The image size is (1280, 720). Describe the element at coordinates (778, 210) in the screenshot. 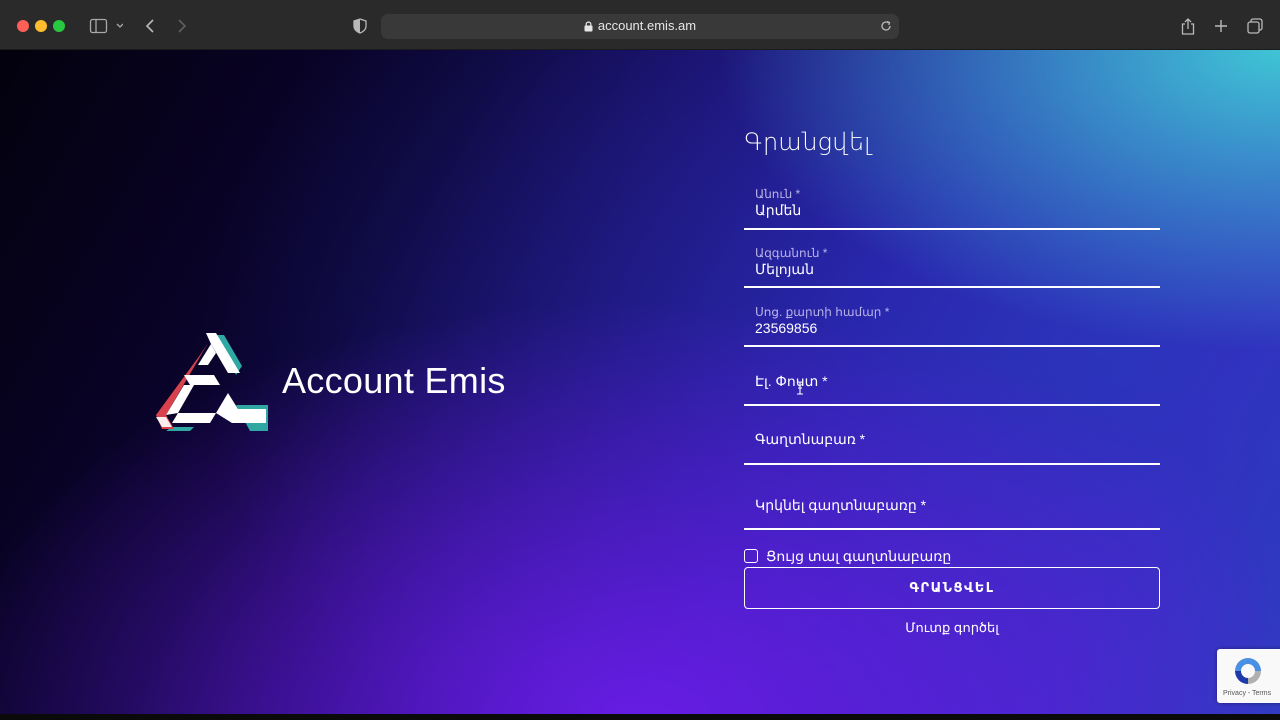

I see `first-name-value: Արմեն` at that location.